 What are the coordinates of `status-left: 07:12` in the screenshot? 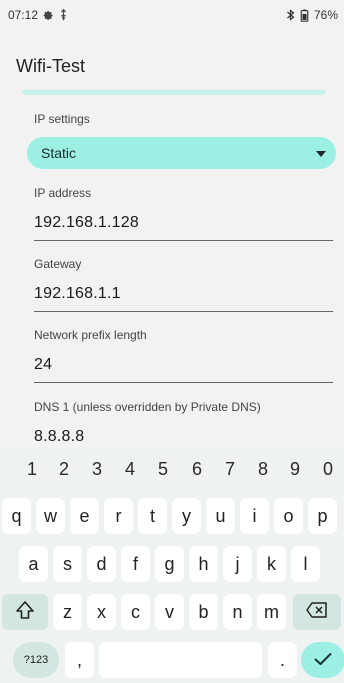 It's located at (38, 15).